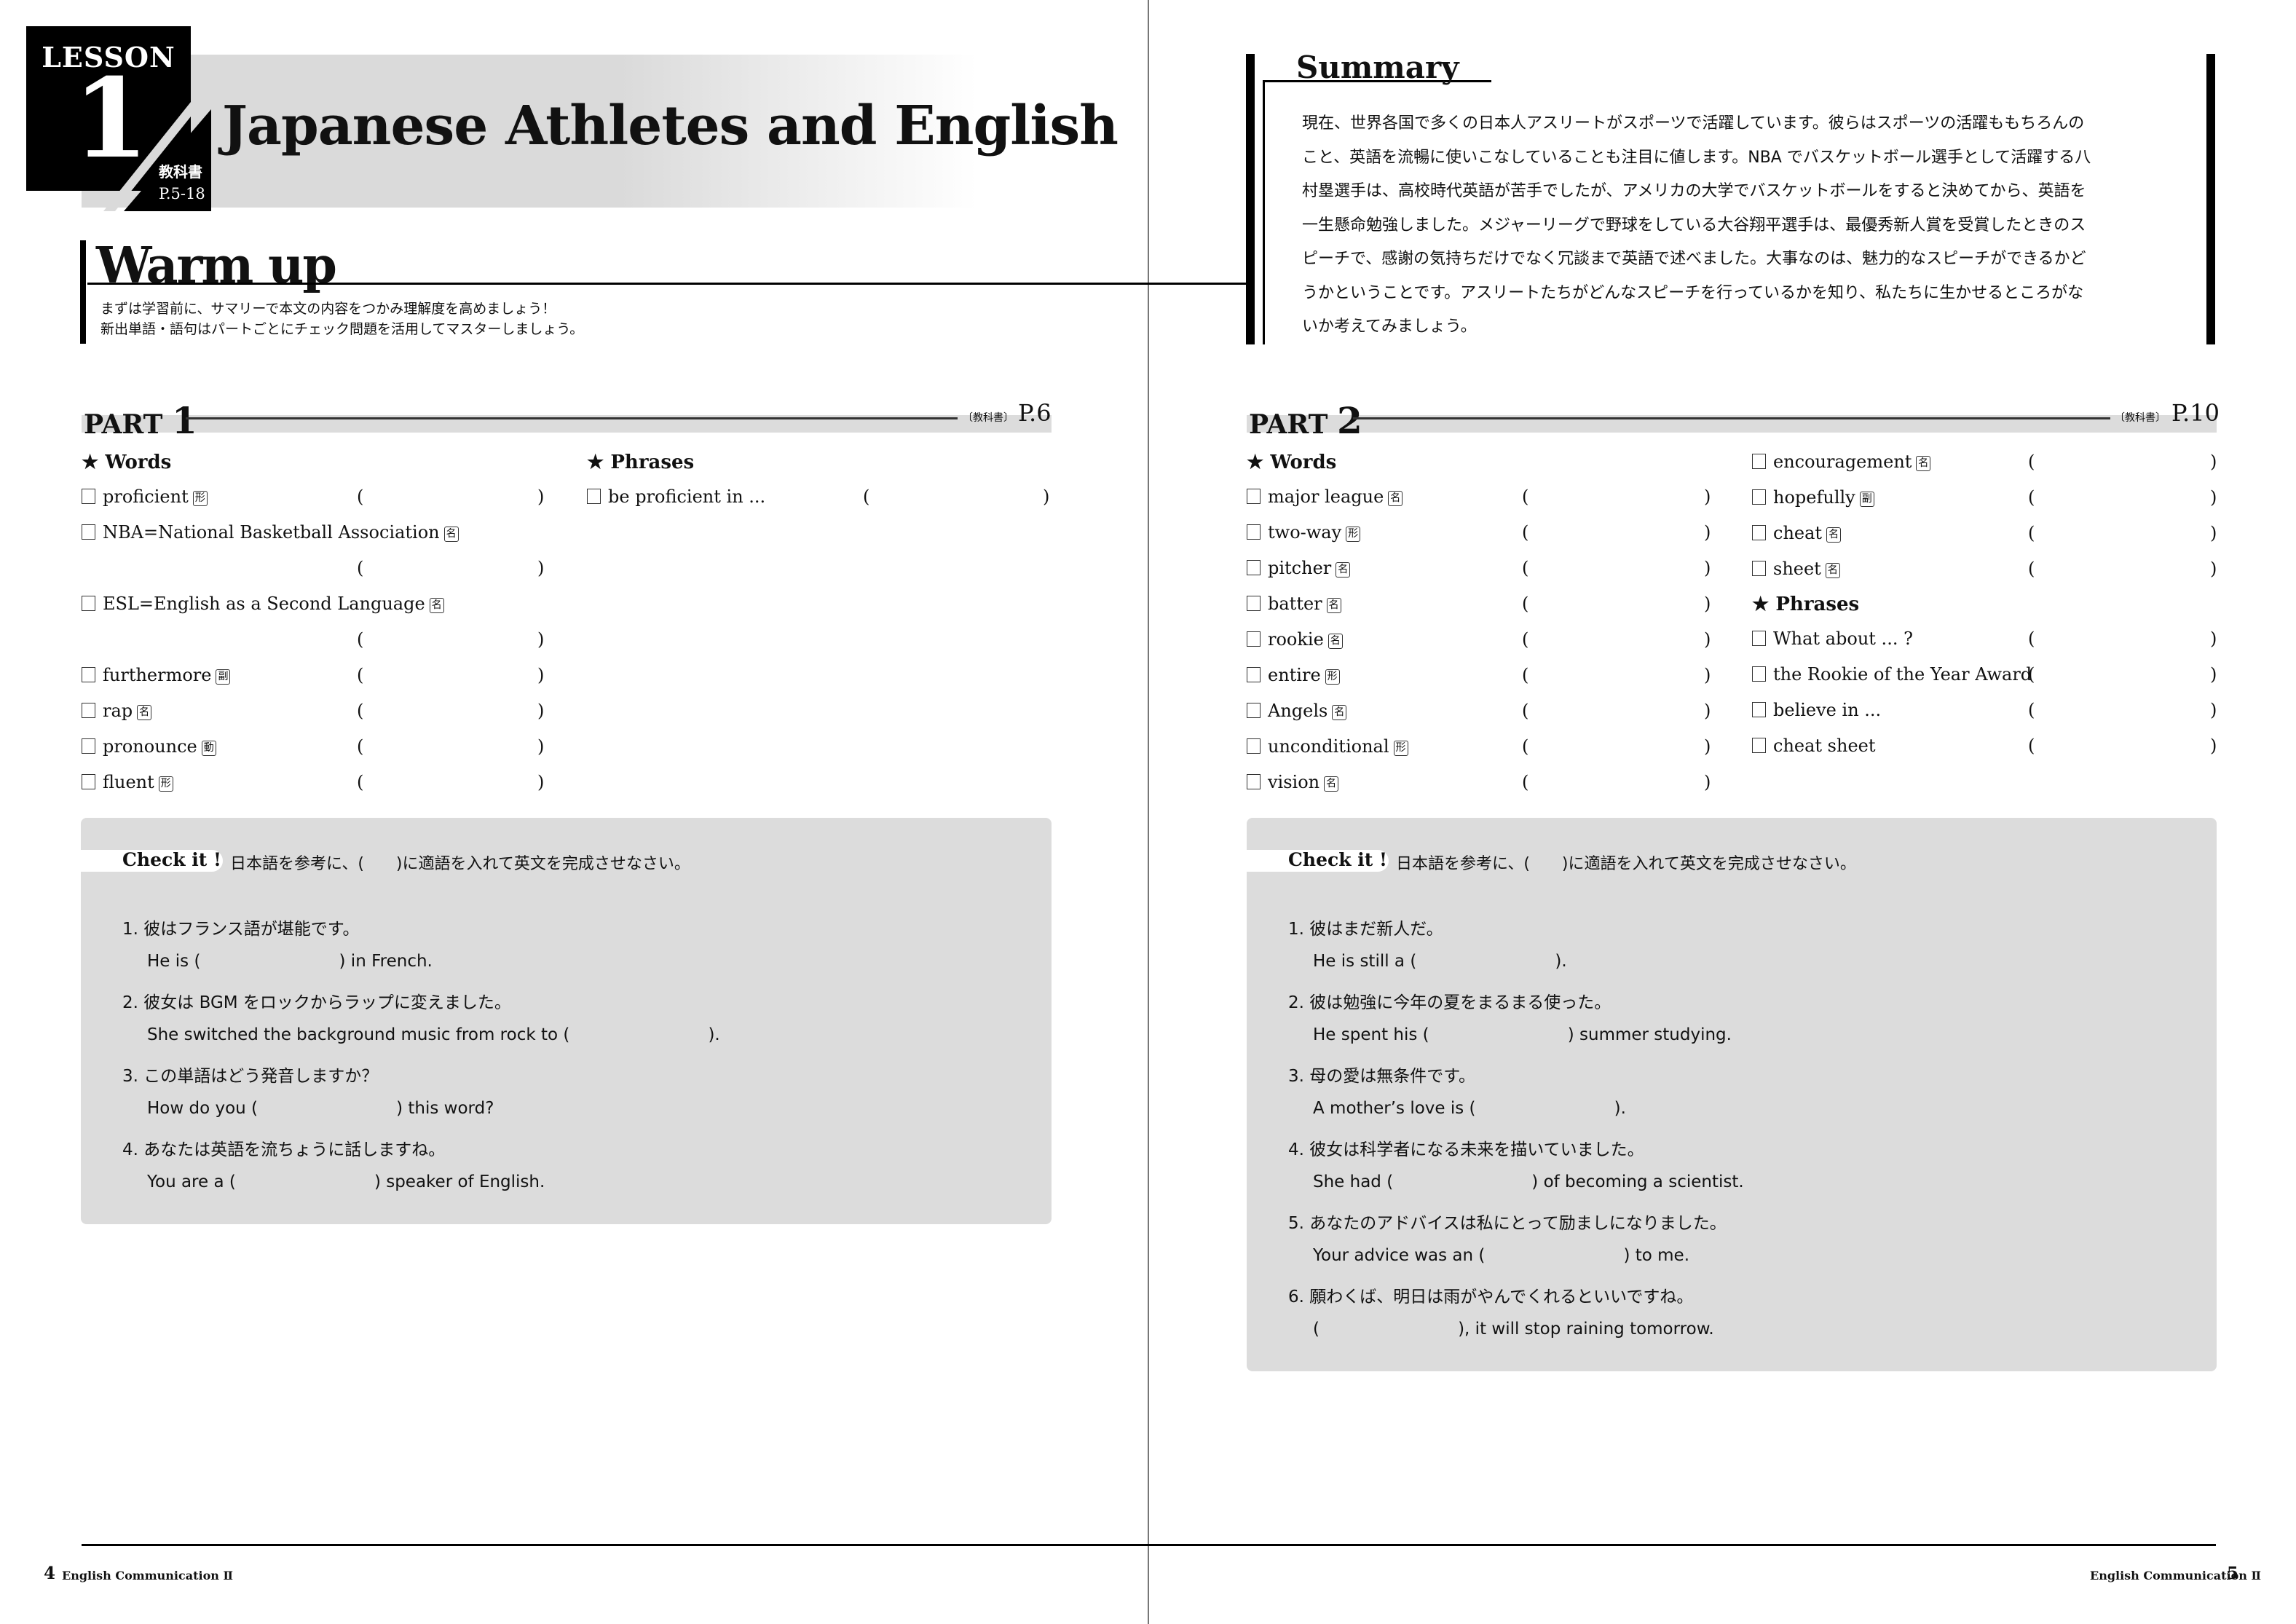  What do you see at coordinates (1148, 812) in the screenshot?
I see `page-fold-divider` at bounding box center [1148, 812].